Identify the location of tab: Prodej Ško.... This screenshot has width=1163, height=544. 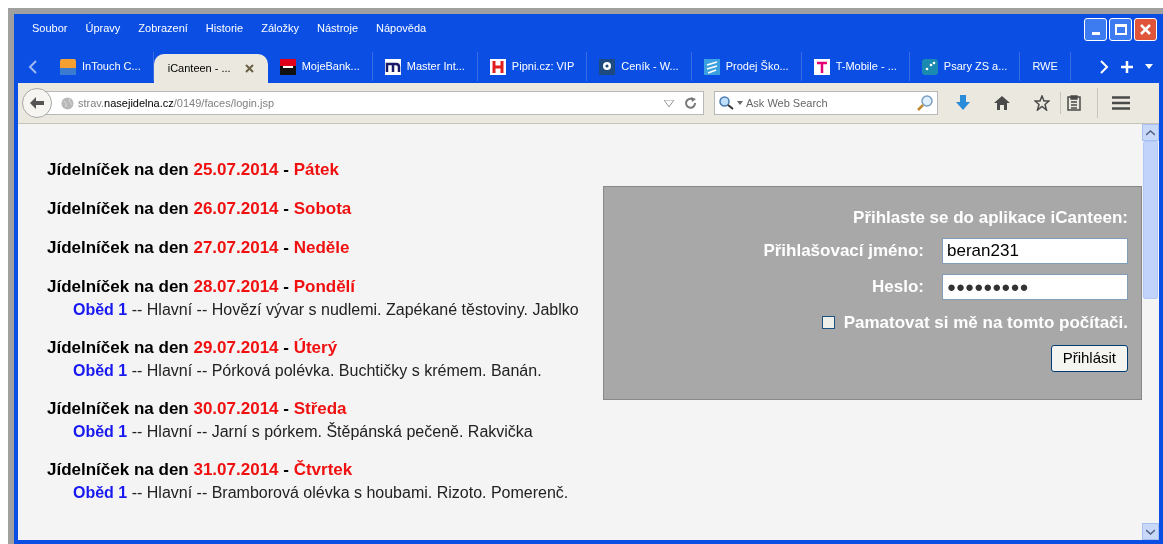
(746, 66).